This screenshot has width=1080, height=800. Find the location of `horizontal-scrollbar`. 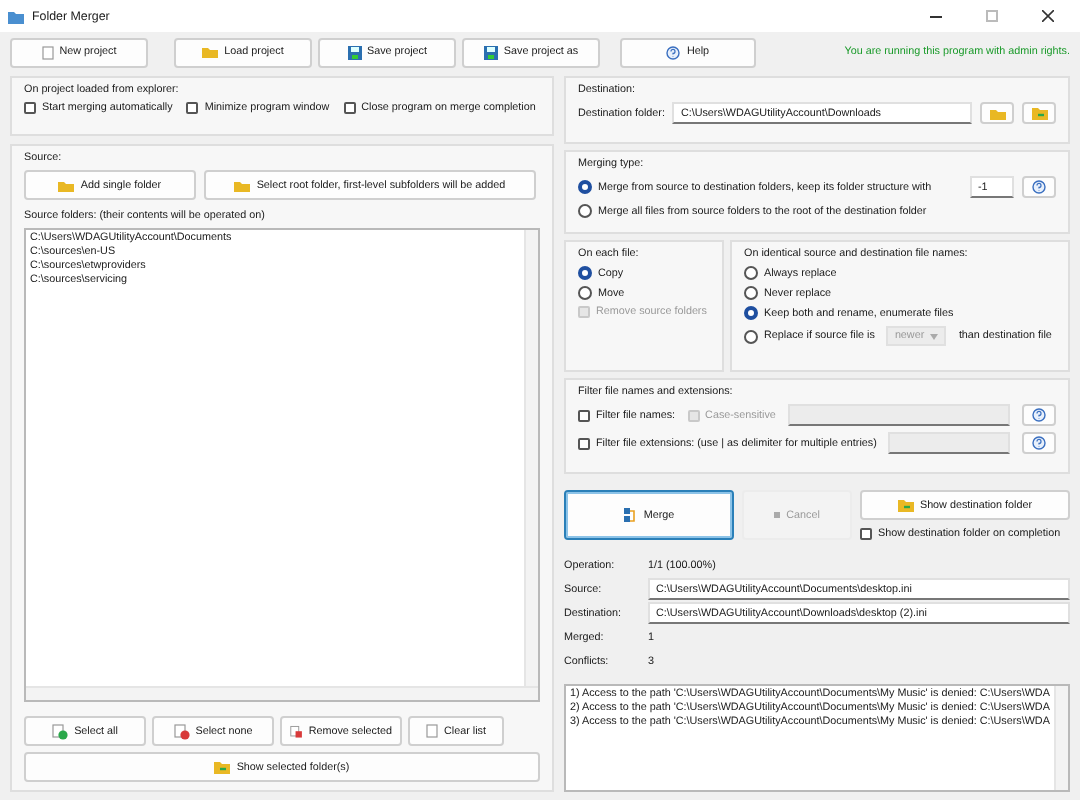

horizontal-scrollbar is located at coordinates (282, 693).